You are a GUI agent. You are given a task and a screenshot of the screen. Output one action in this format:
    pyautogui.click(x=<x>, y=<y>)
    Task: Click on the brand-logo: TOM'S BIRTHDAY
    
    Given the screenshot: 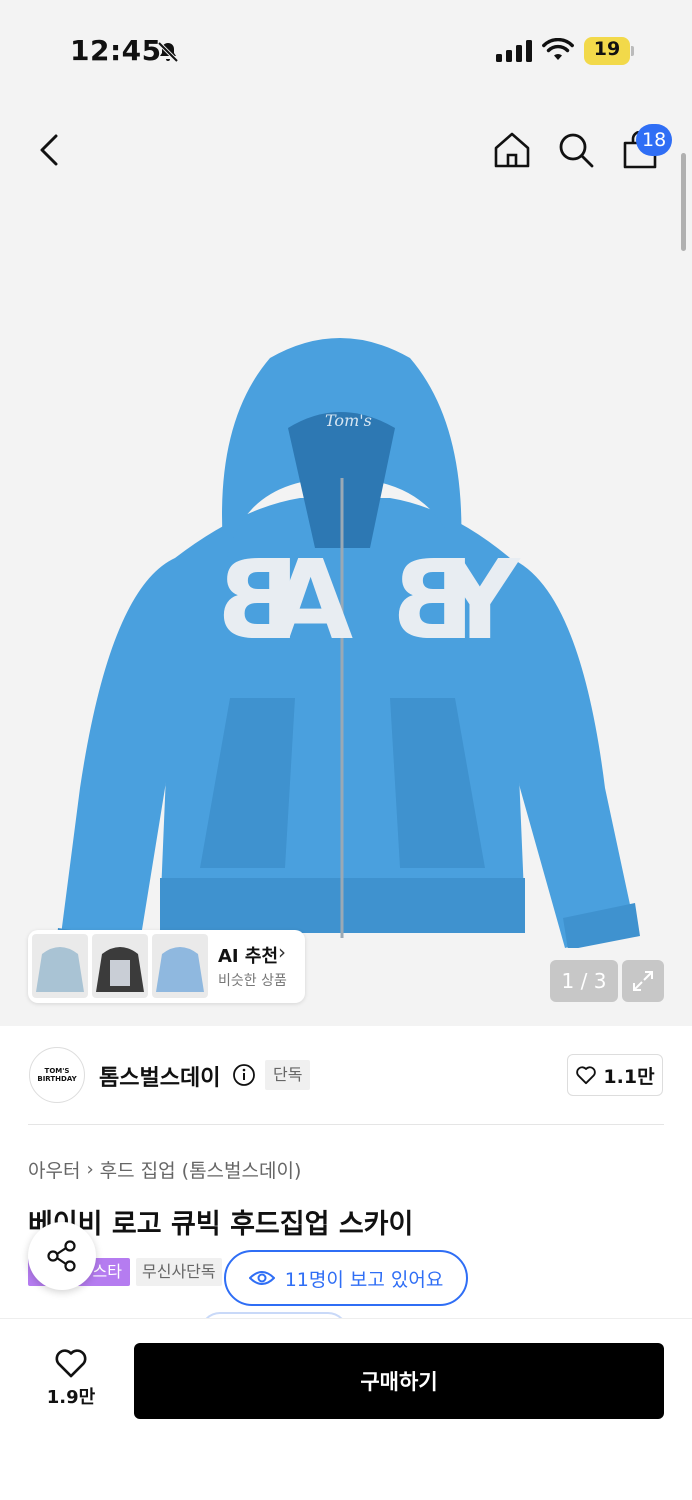 What is the action you would take?
    pyautogui.click(x=57, y=1075)
    